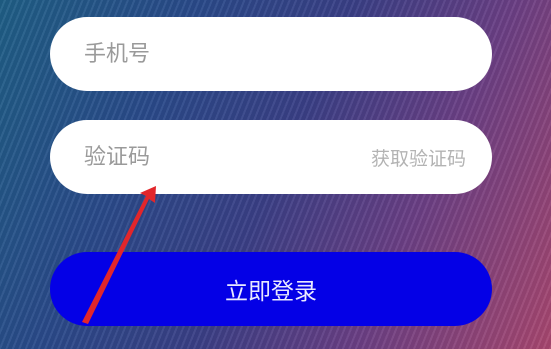  What do you see at coordinates (275, 54) in the screenshot?
I see `phone-input` at bounding box center [275, 54].